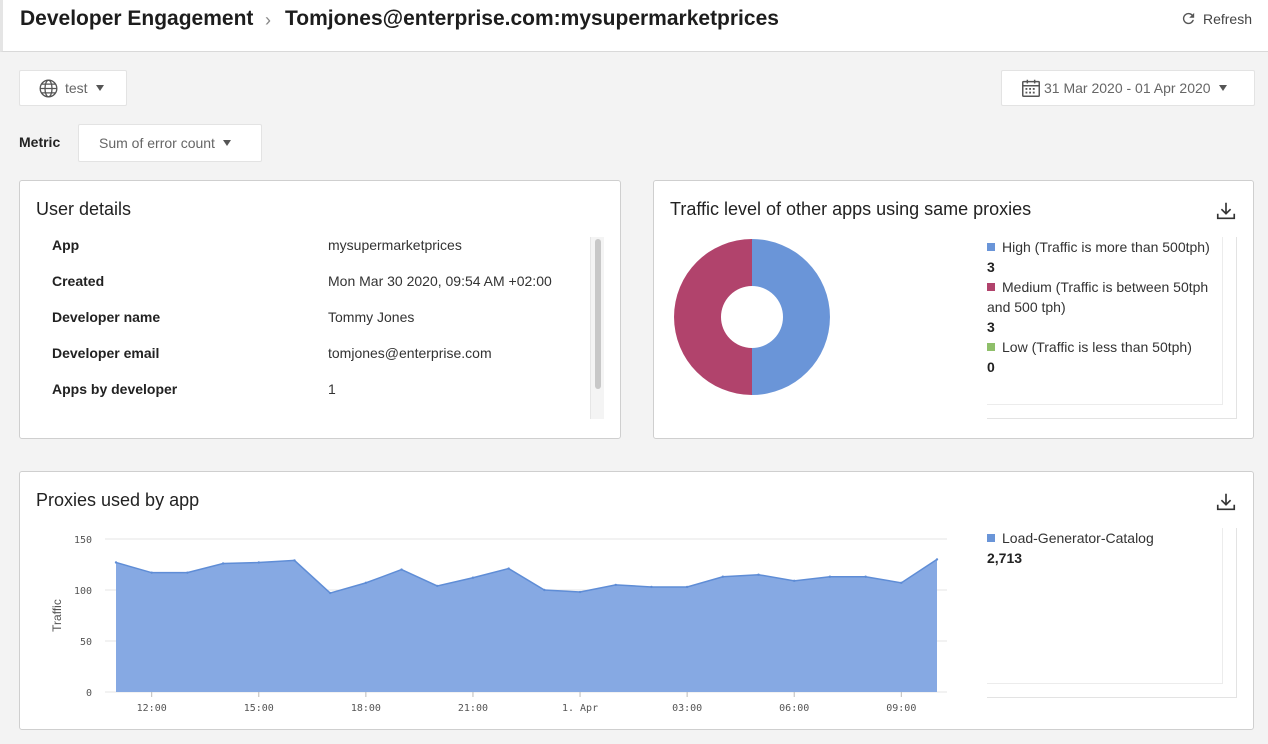 The image size is (1268, 744). Describe the element at coordinates (86, 642) in the screenshot. I see `y-tick-label: 50` at that location.